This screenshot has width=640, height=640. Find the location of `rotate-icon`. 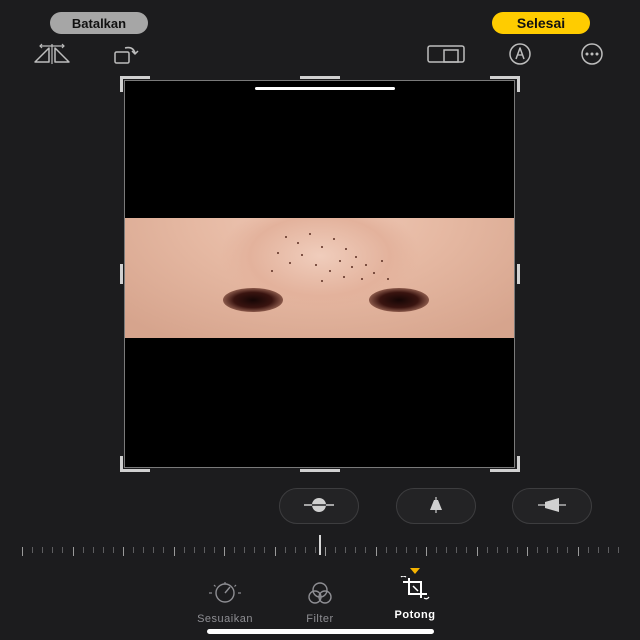

rotate-icon is located at coordinates (126, 54).